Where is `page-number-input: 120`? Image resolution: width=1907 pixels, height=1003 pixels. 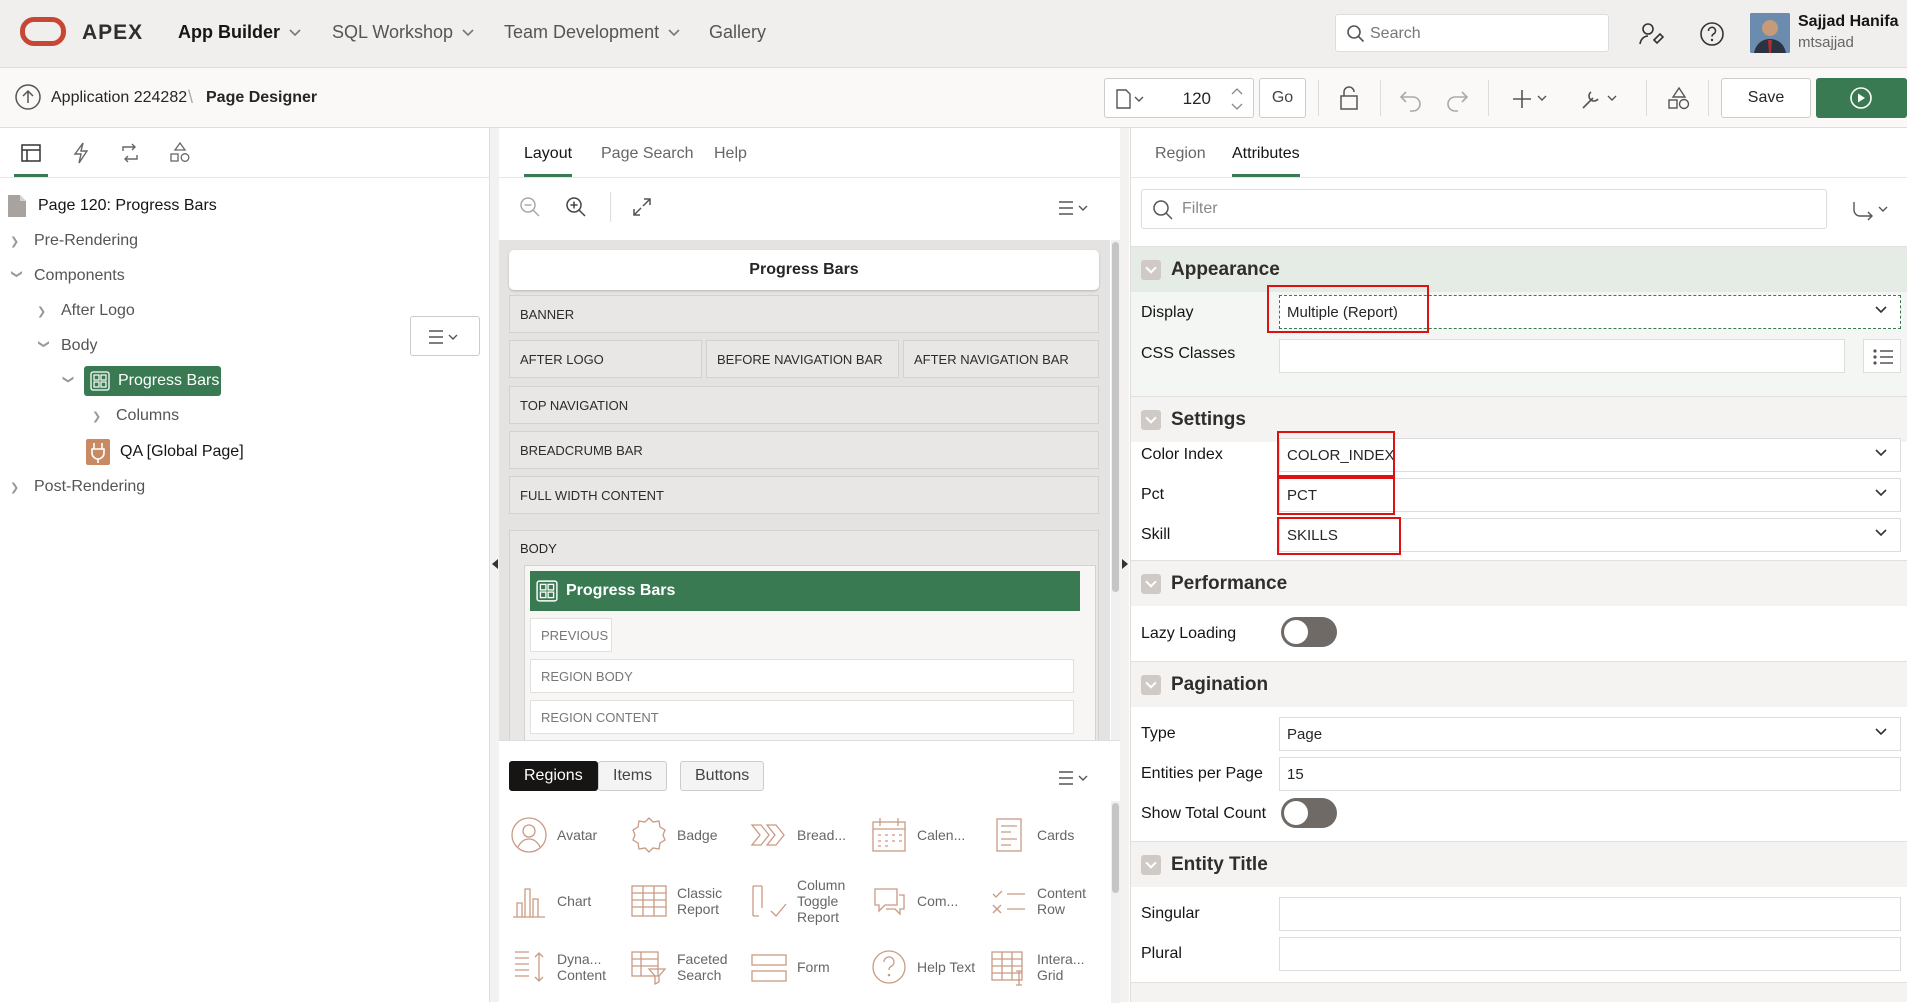
page-number-input: 120 is located at coordinates (1181, 99).